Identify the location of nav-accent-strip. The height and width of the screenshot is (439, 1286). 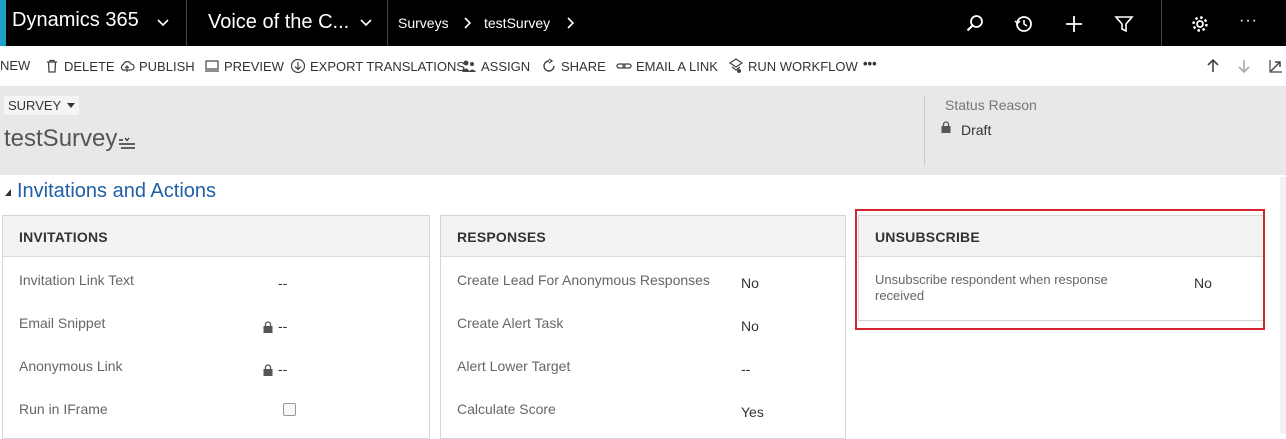
(3, 23).